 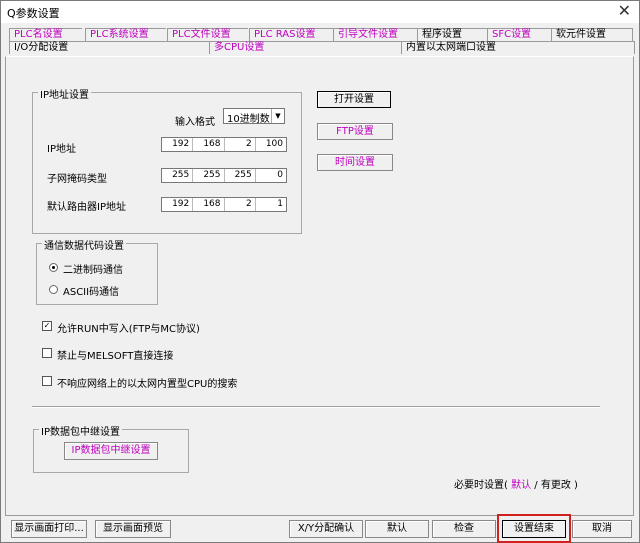 I want to click on highlight-box, so click(x=534, y=528).